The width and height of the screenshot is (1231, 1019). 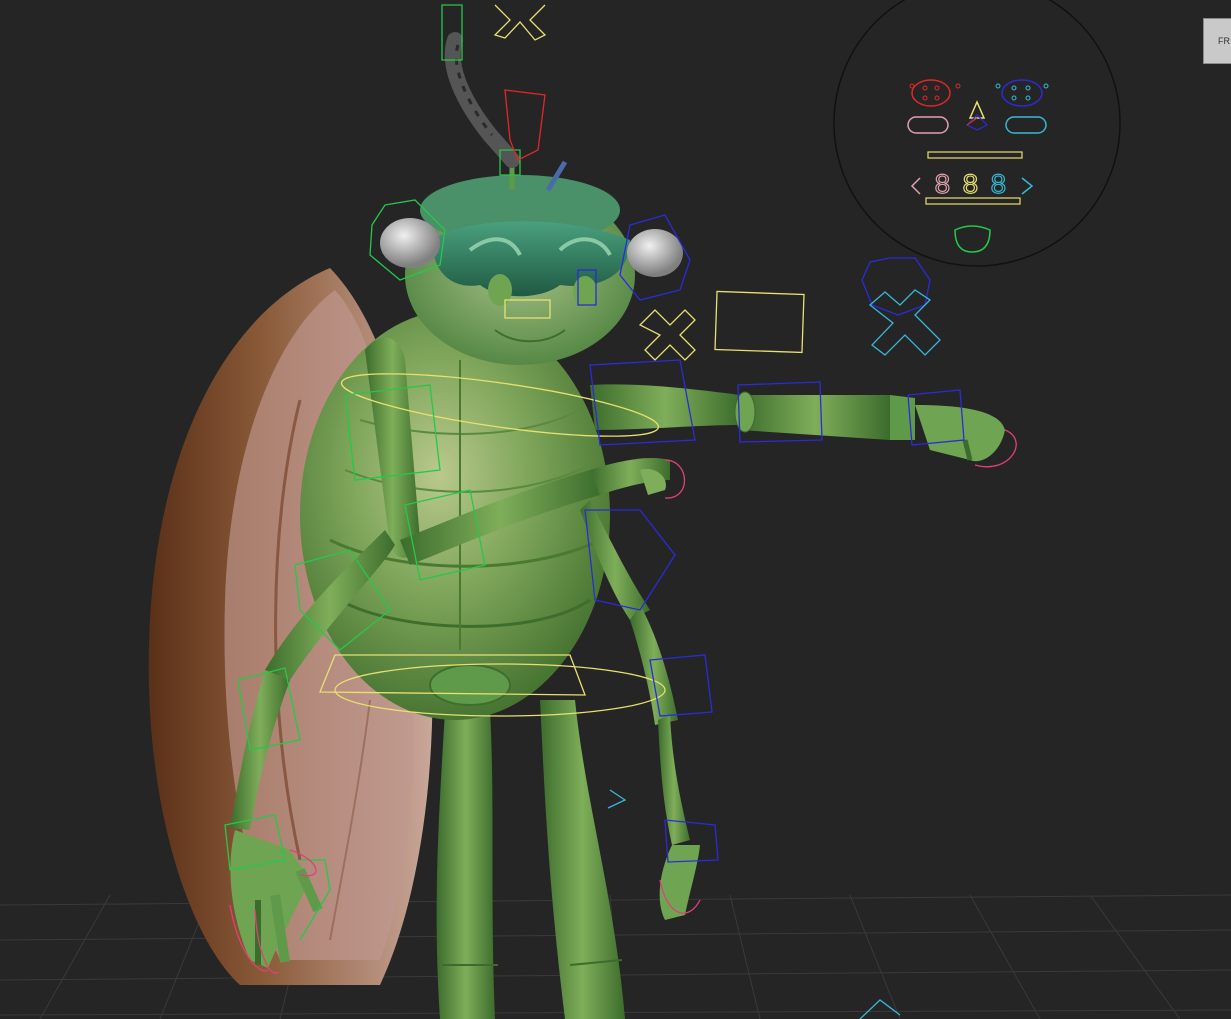 I want to click on face-picker-panel: 8 8 8, so click(x=977, y=133).